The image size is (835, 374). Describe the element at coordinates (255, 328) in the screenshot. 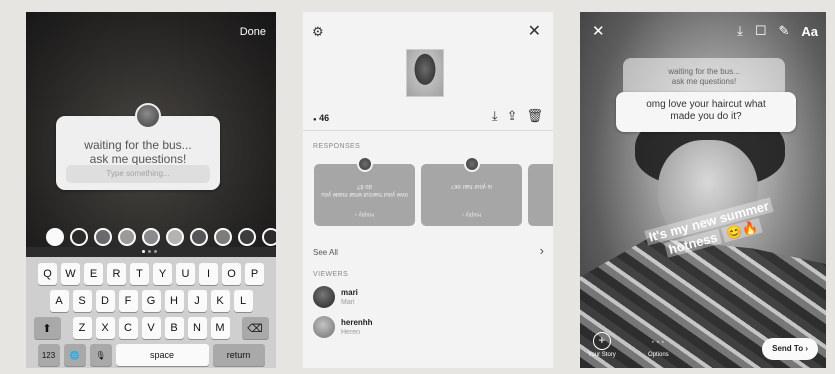

I see `backspace-key: ⌫` at that location.